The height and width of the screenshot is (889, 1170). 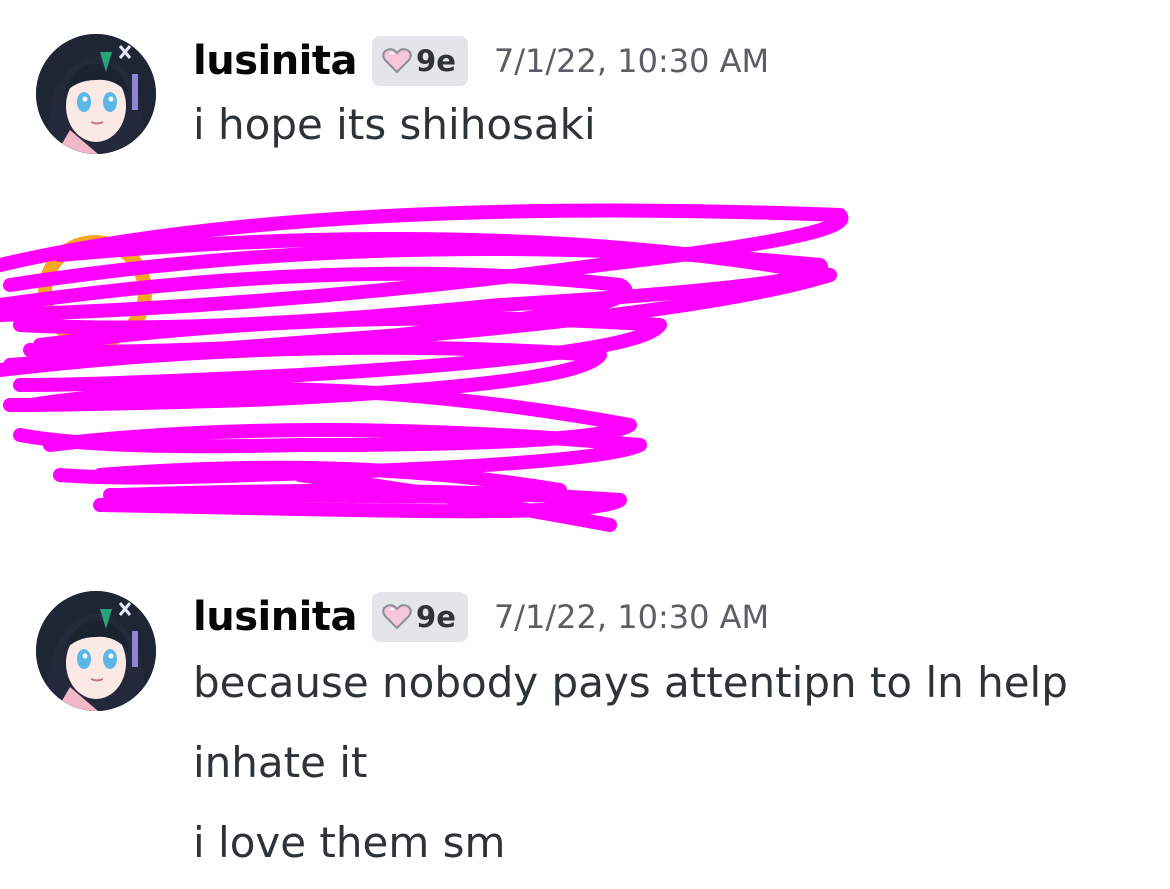 What do you see at coordinates (280, 762) in the screenshot?
I see `message-text: inhate it` at bounding box center [280, 762].